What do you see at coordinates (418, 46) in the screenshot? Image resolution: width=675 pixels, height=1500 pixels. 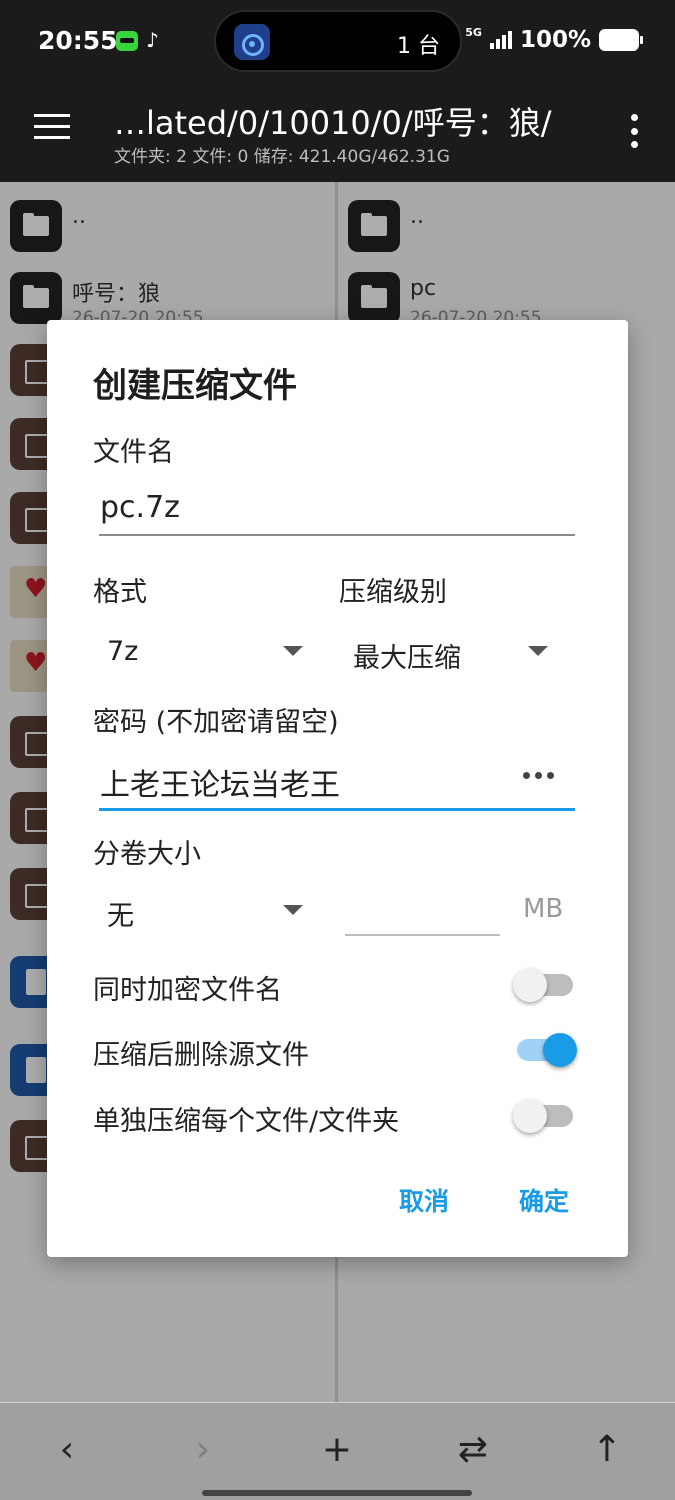 I see `hotspot-device-count: 1 台` at bounding box center [418, 46].